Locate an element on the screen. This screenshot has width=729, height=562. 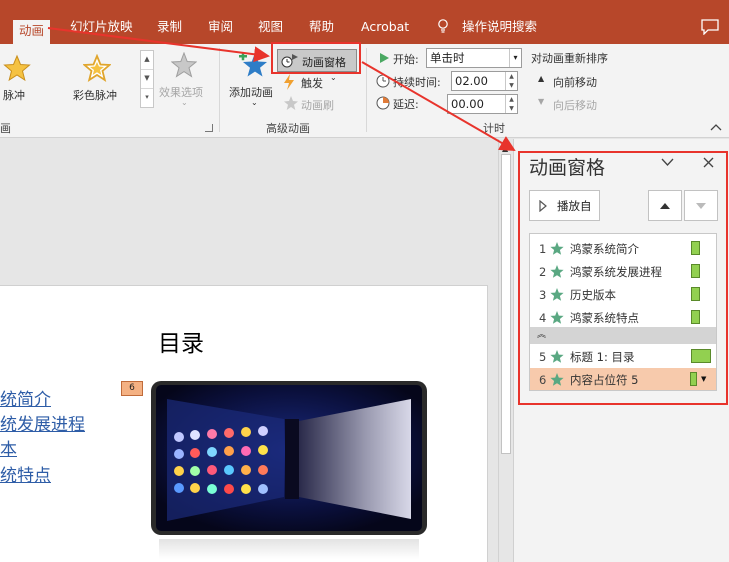
tab-slideshow: 幻灯片放映 is located at coordinates (101, 30).